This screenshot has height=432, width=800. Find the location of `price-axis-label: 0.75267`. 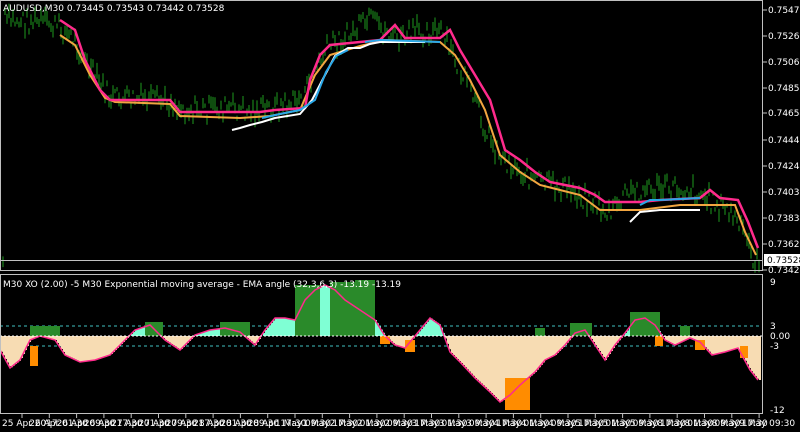

price-axis-label: 0.75267 is located at coordinates (784, 37).